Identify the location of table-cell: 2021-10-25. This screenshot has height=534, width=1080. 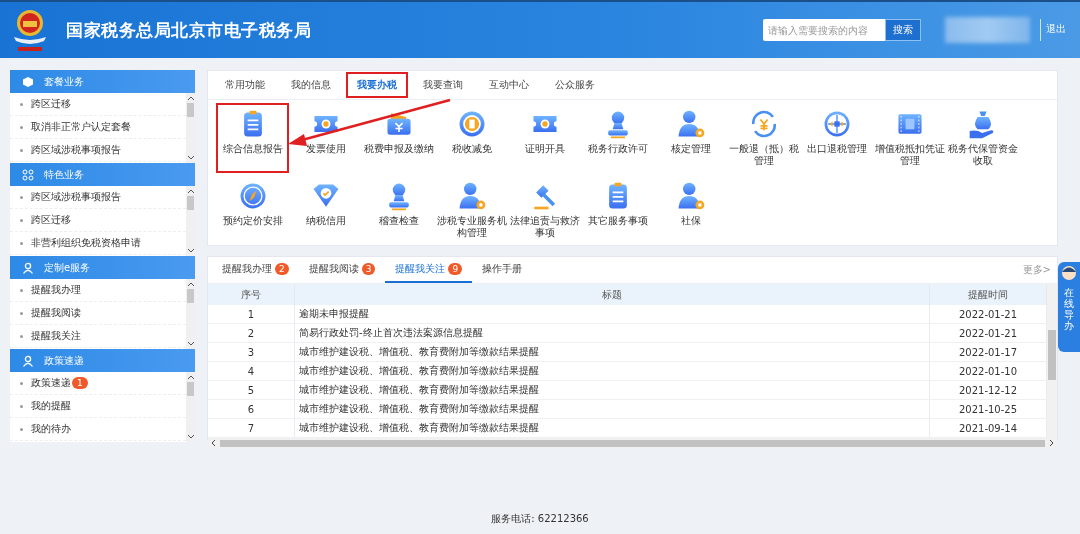
(988, 409).